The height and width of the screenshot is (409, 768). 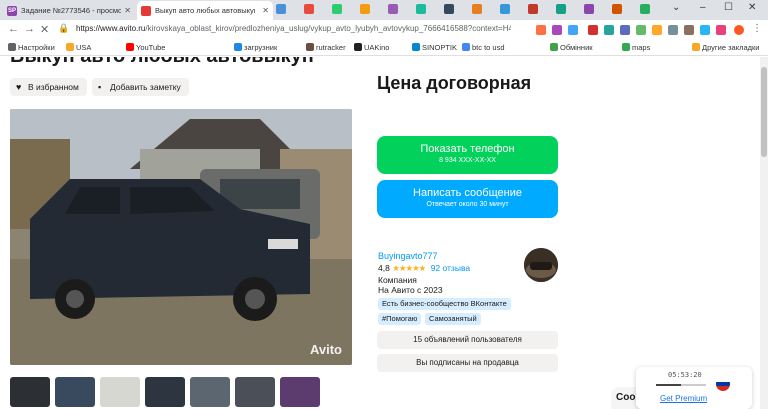 I want to click on bookmark-other: Другие закладки, so click(x=725, y=47).